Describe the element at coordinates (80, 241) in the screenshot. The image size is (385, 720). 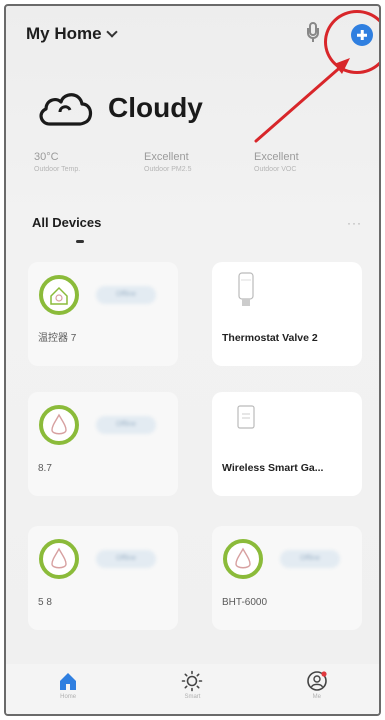
I see `tab-indicator` at that location.